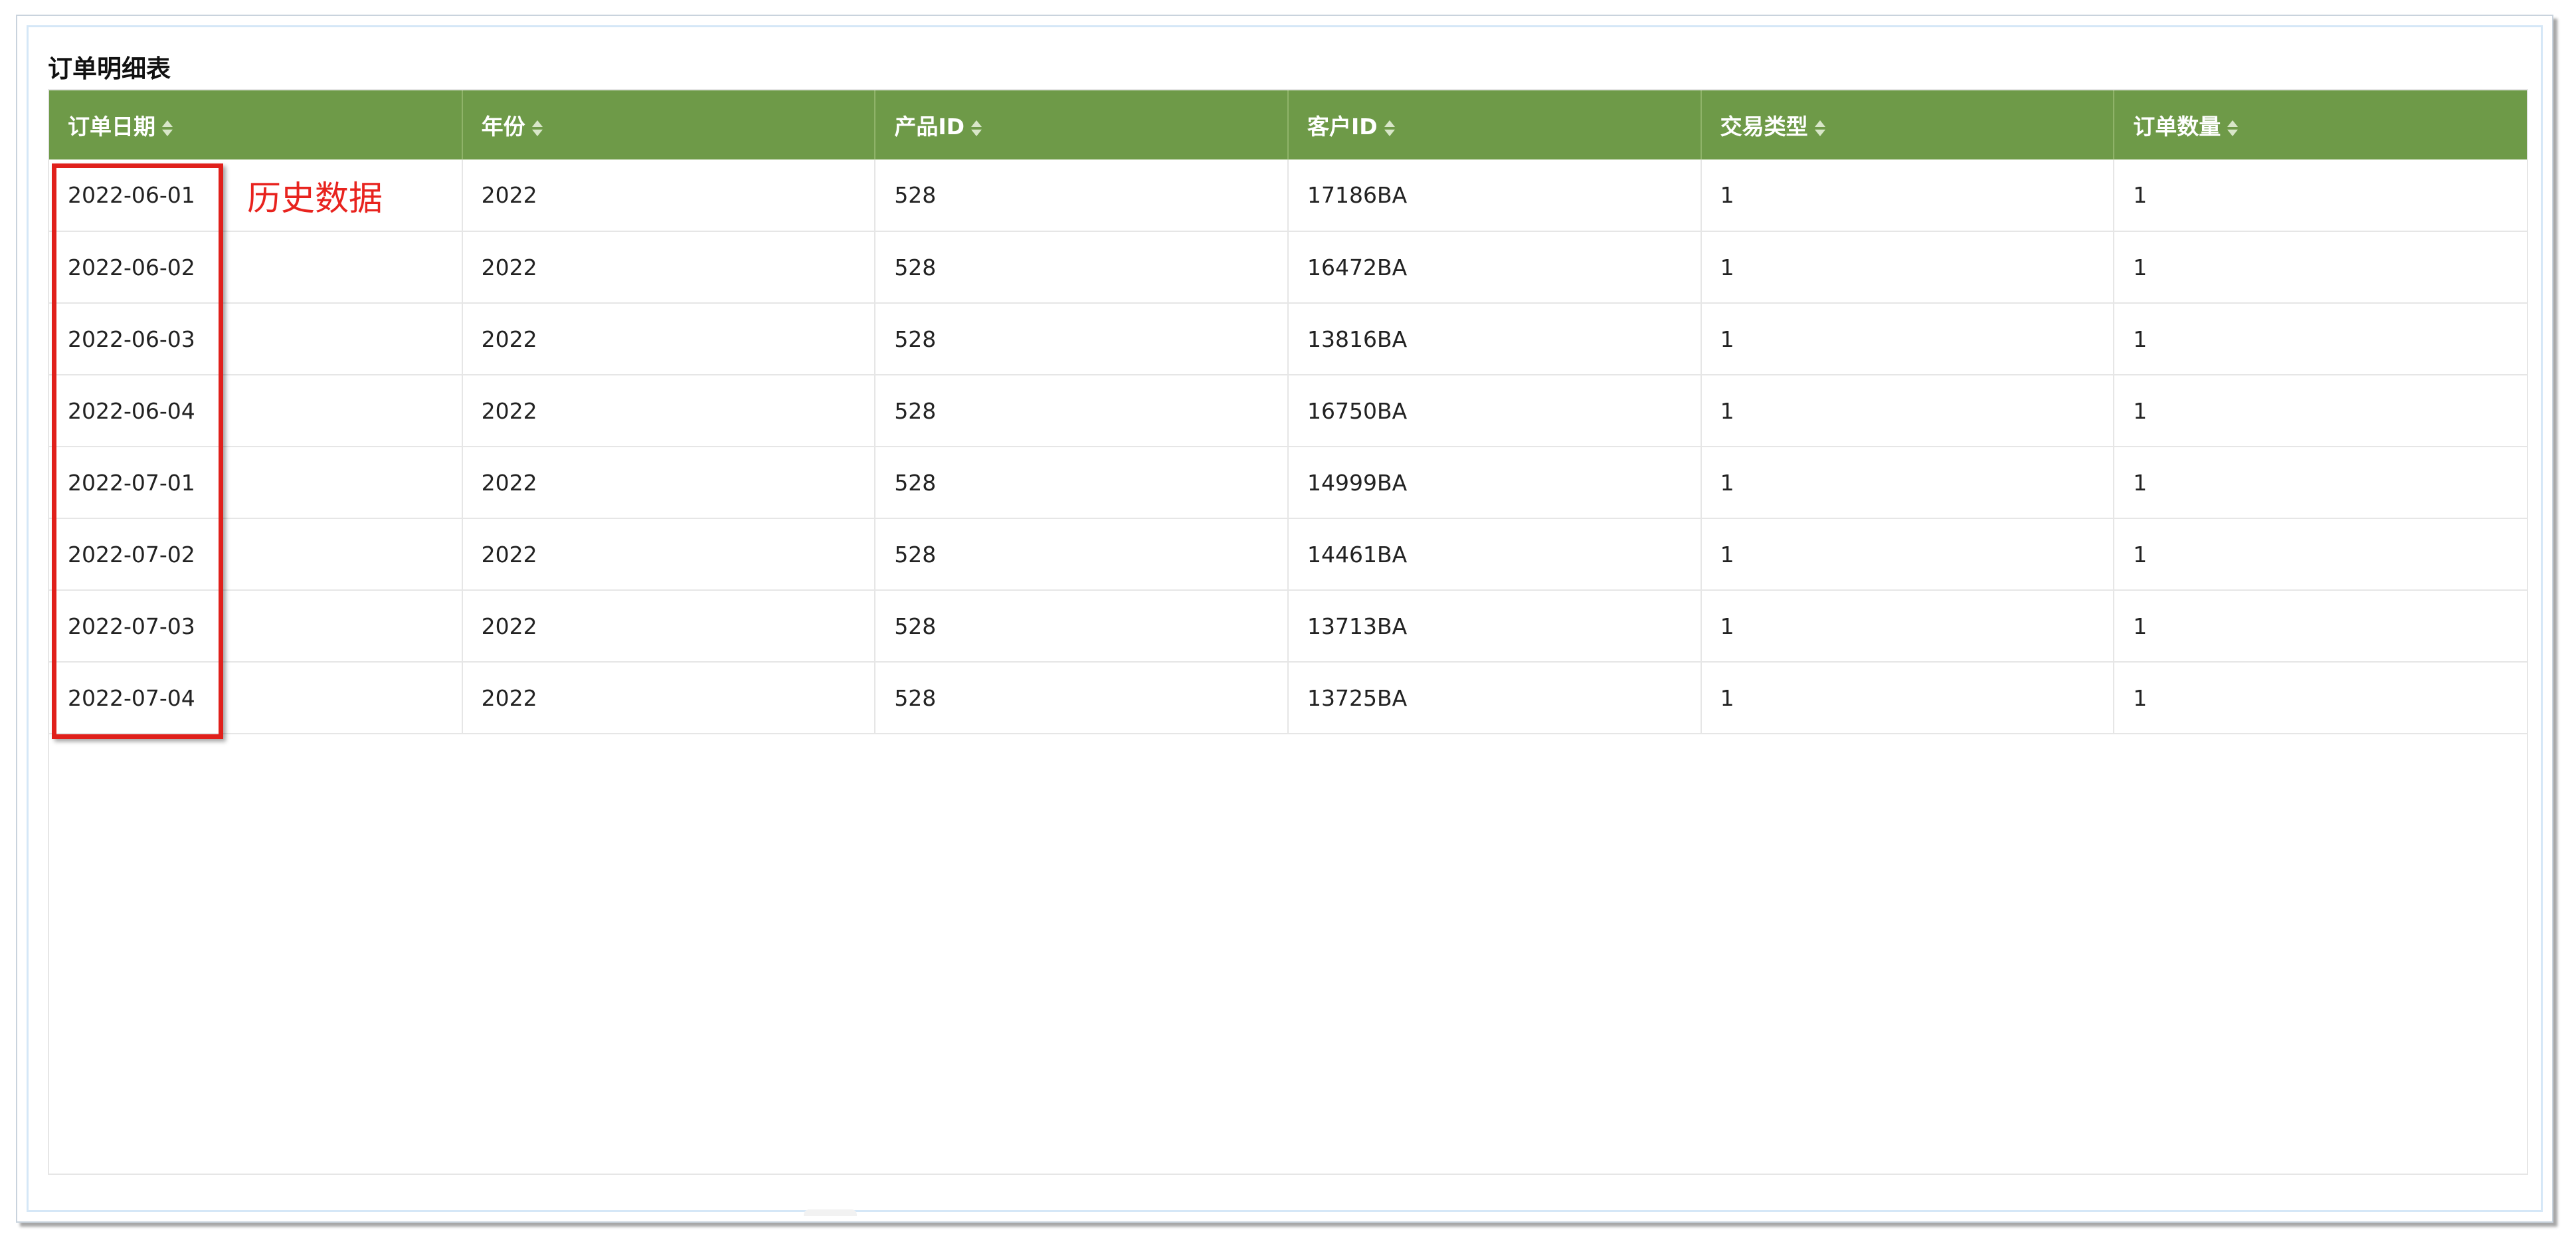 The image size is (2576, 1240). I want to click on column-header-order-quantity: 订单数量, so click(2320, 124).